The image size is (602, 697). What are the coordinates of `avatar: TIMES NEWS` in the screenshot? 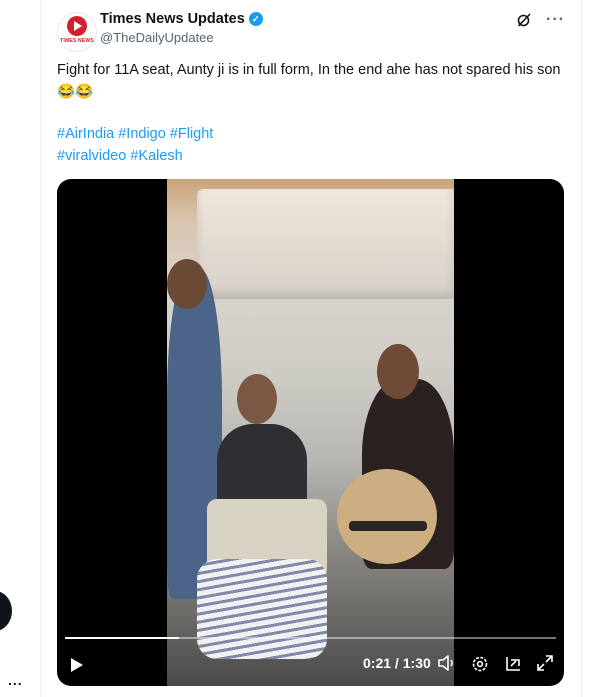 It's located at (77, 32).